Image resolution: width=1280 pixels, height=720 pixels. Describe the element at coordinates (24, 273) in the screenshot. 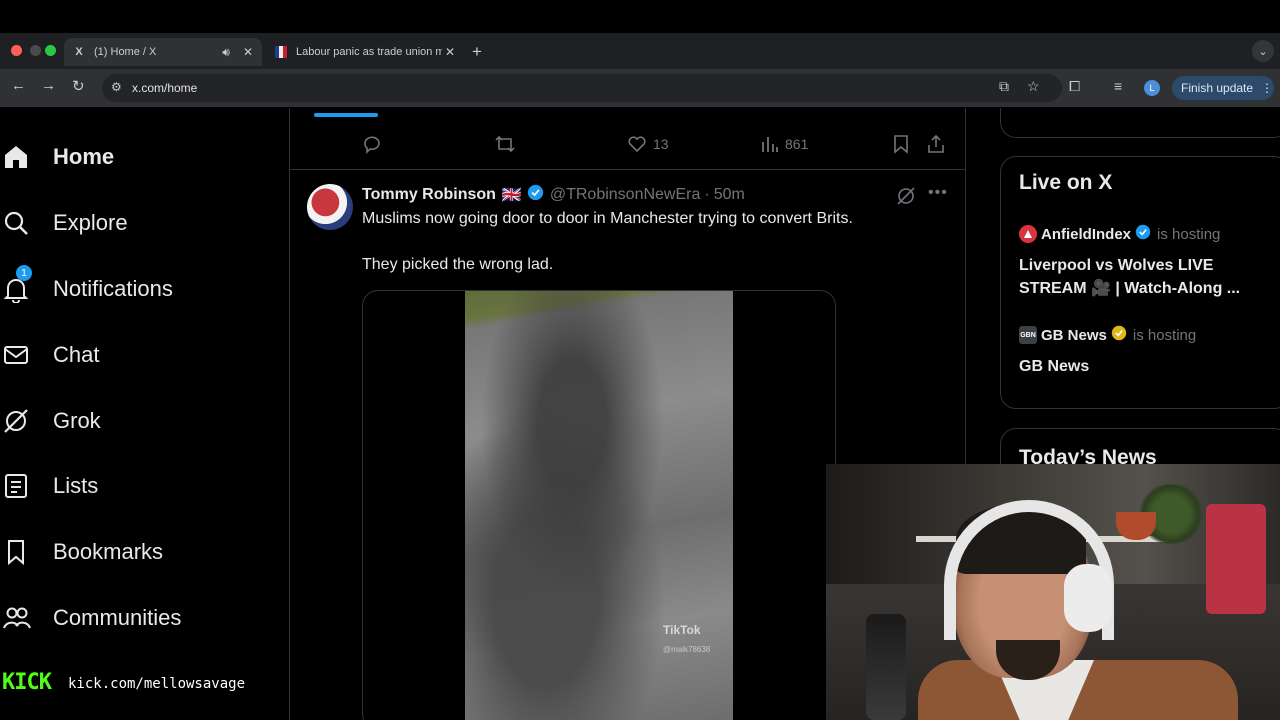

I see `notification-badge: 1` at that location.